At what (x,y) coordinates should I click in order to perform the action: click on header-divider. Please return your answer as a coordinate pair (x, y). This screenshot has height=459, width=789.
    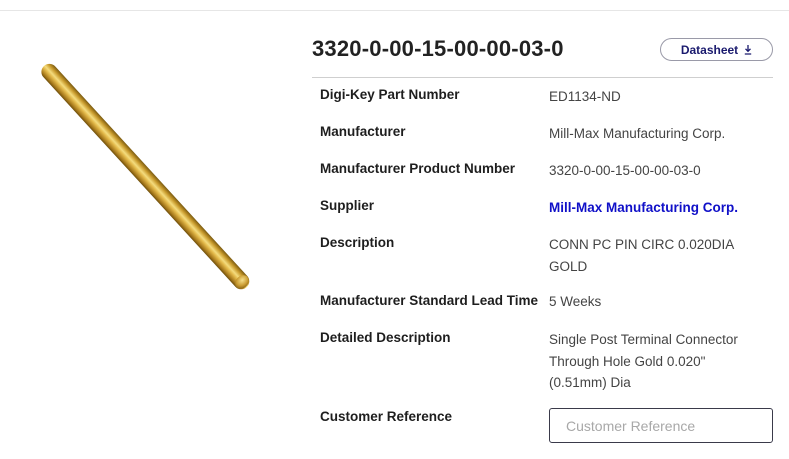
    Looking at the image, I should click on (542, 77).